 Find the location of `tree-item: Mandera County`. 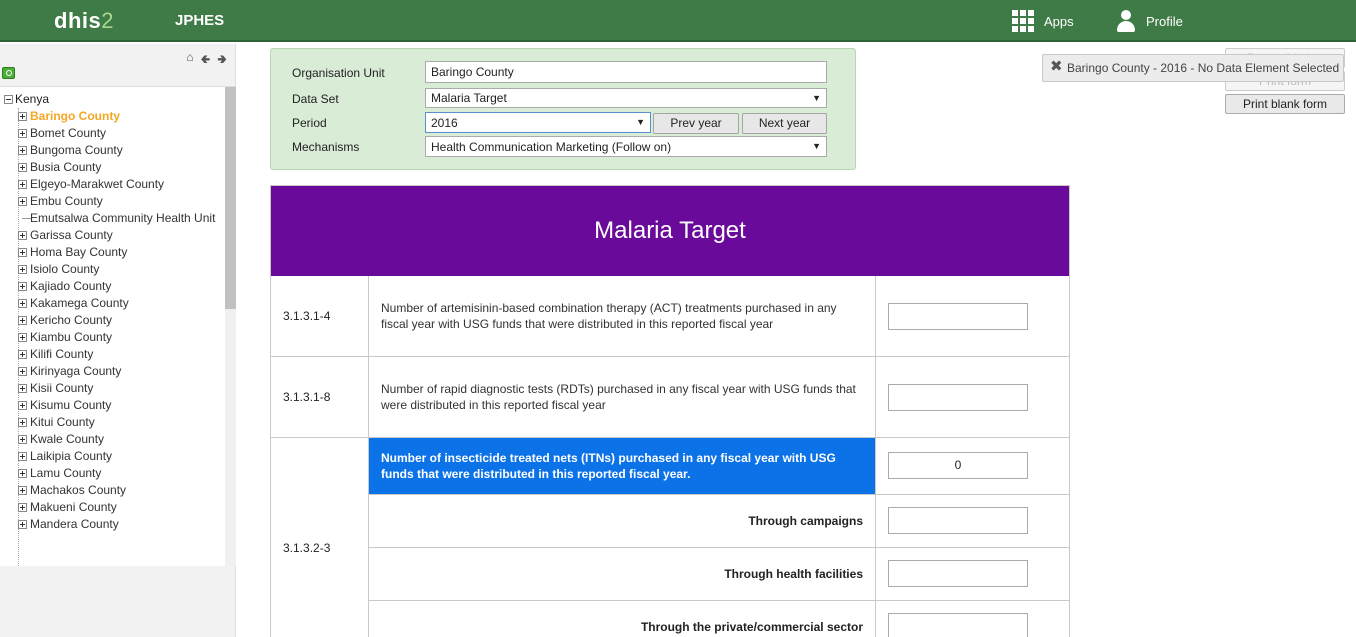

tree-item: Mandera County is located at coordinates (109, 524).